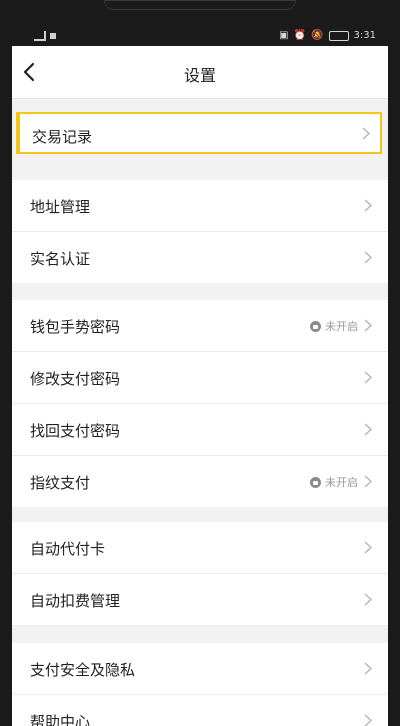 This screenshot has height=726, width=400. Describe the element at coordinates (338, 35) in the screenshot. I see `battery-icon` at that location.